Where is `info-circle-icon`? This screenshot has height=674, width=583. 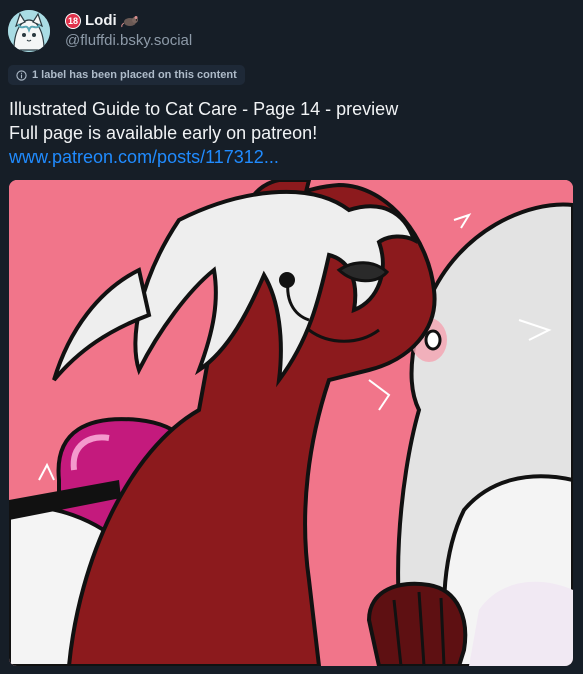 info-circle-icon is located at coordinates (21, 75).